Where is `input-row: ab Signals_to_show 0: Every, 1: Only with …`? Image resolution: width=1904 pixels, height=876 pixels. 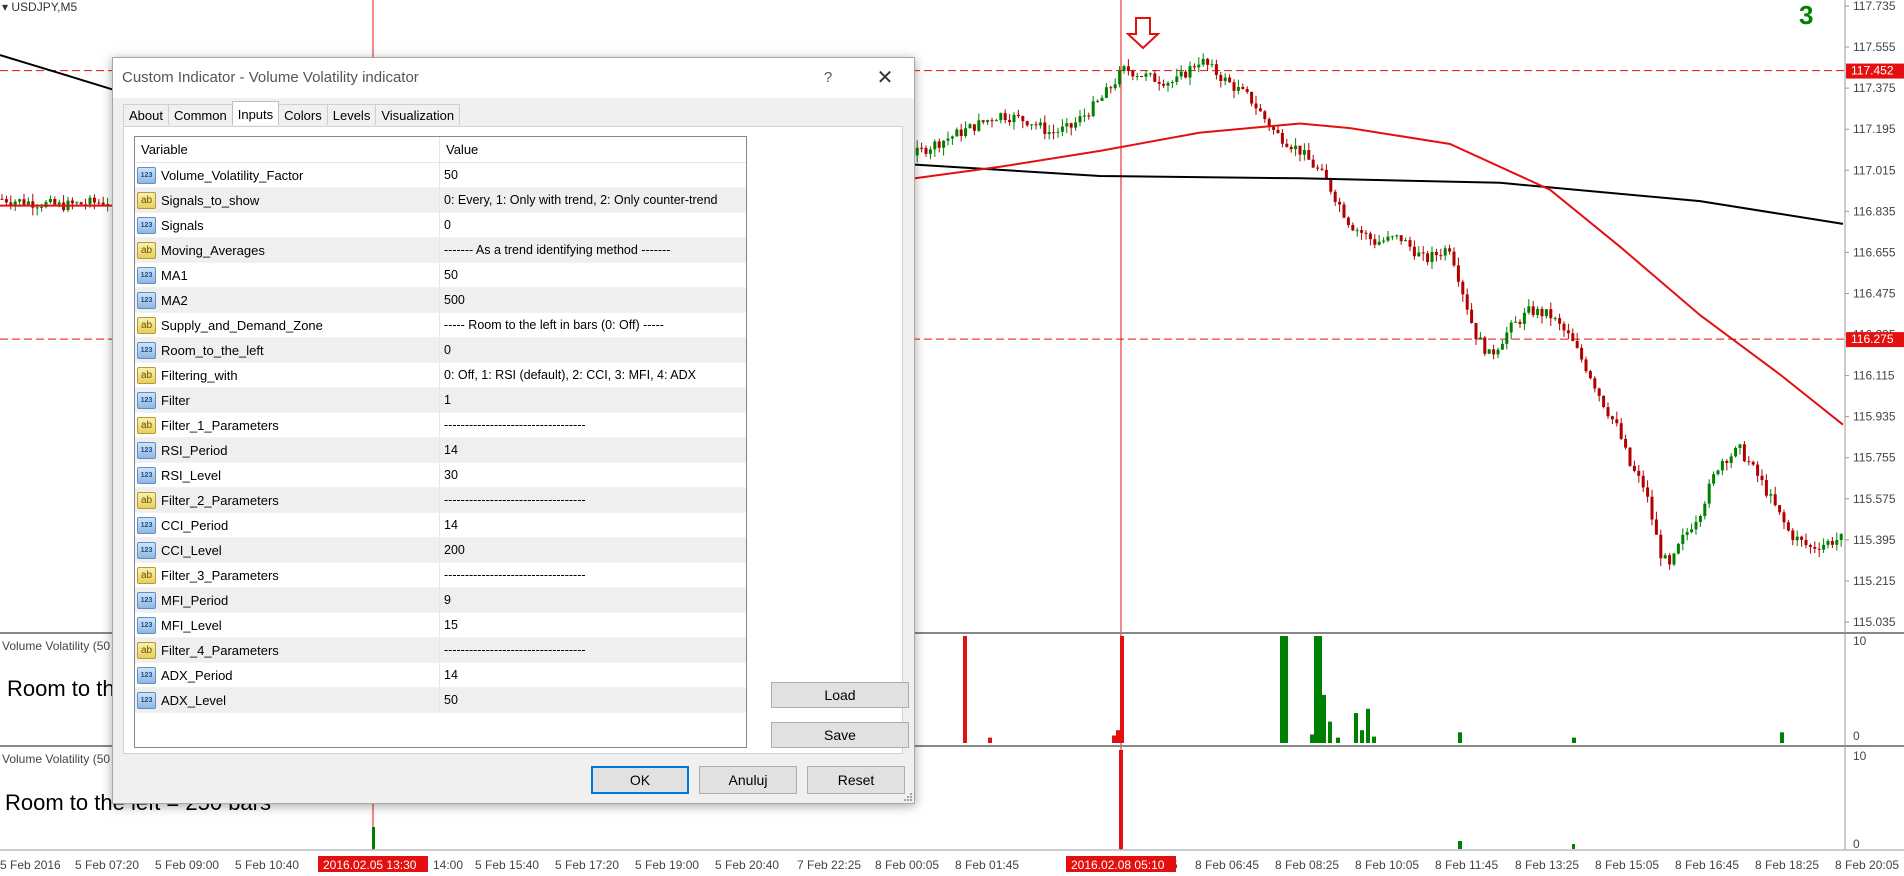
input-row: ab Signals_to_show 0: Every, 1: Only with … is located at coordinates (440, 200).